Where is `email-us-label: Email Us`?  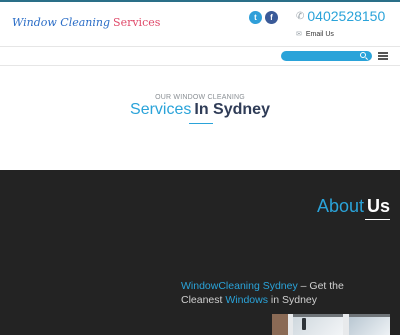 email-us-label: Email Us is located at coordinates (319, 34).